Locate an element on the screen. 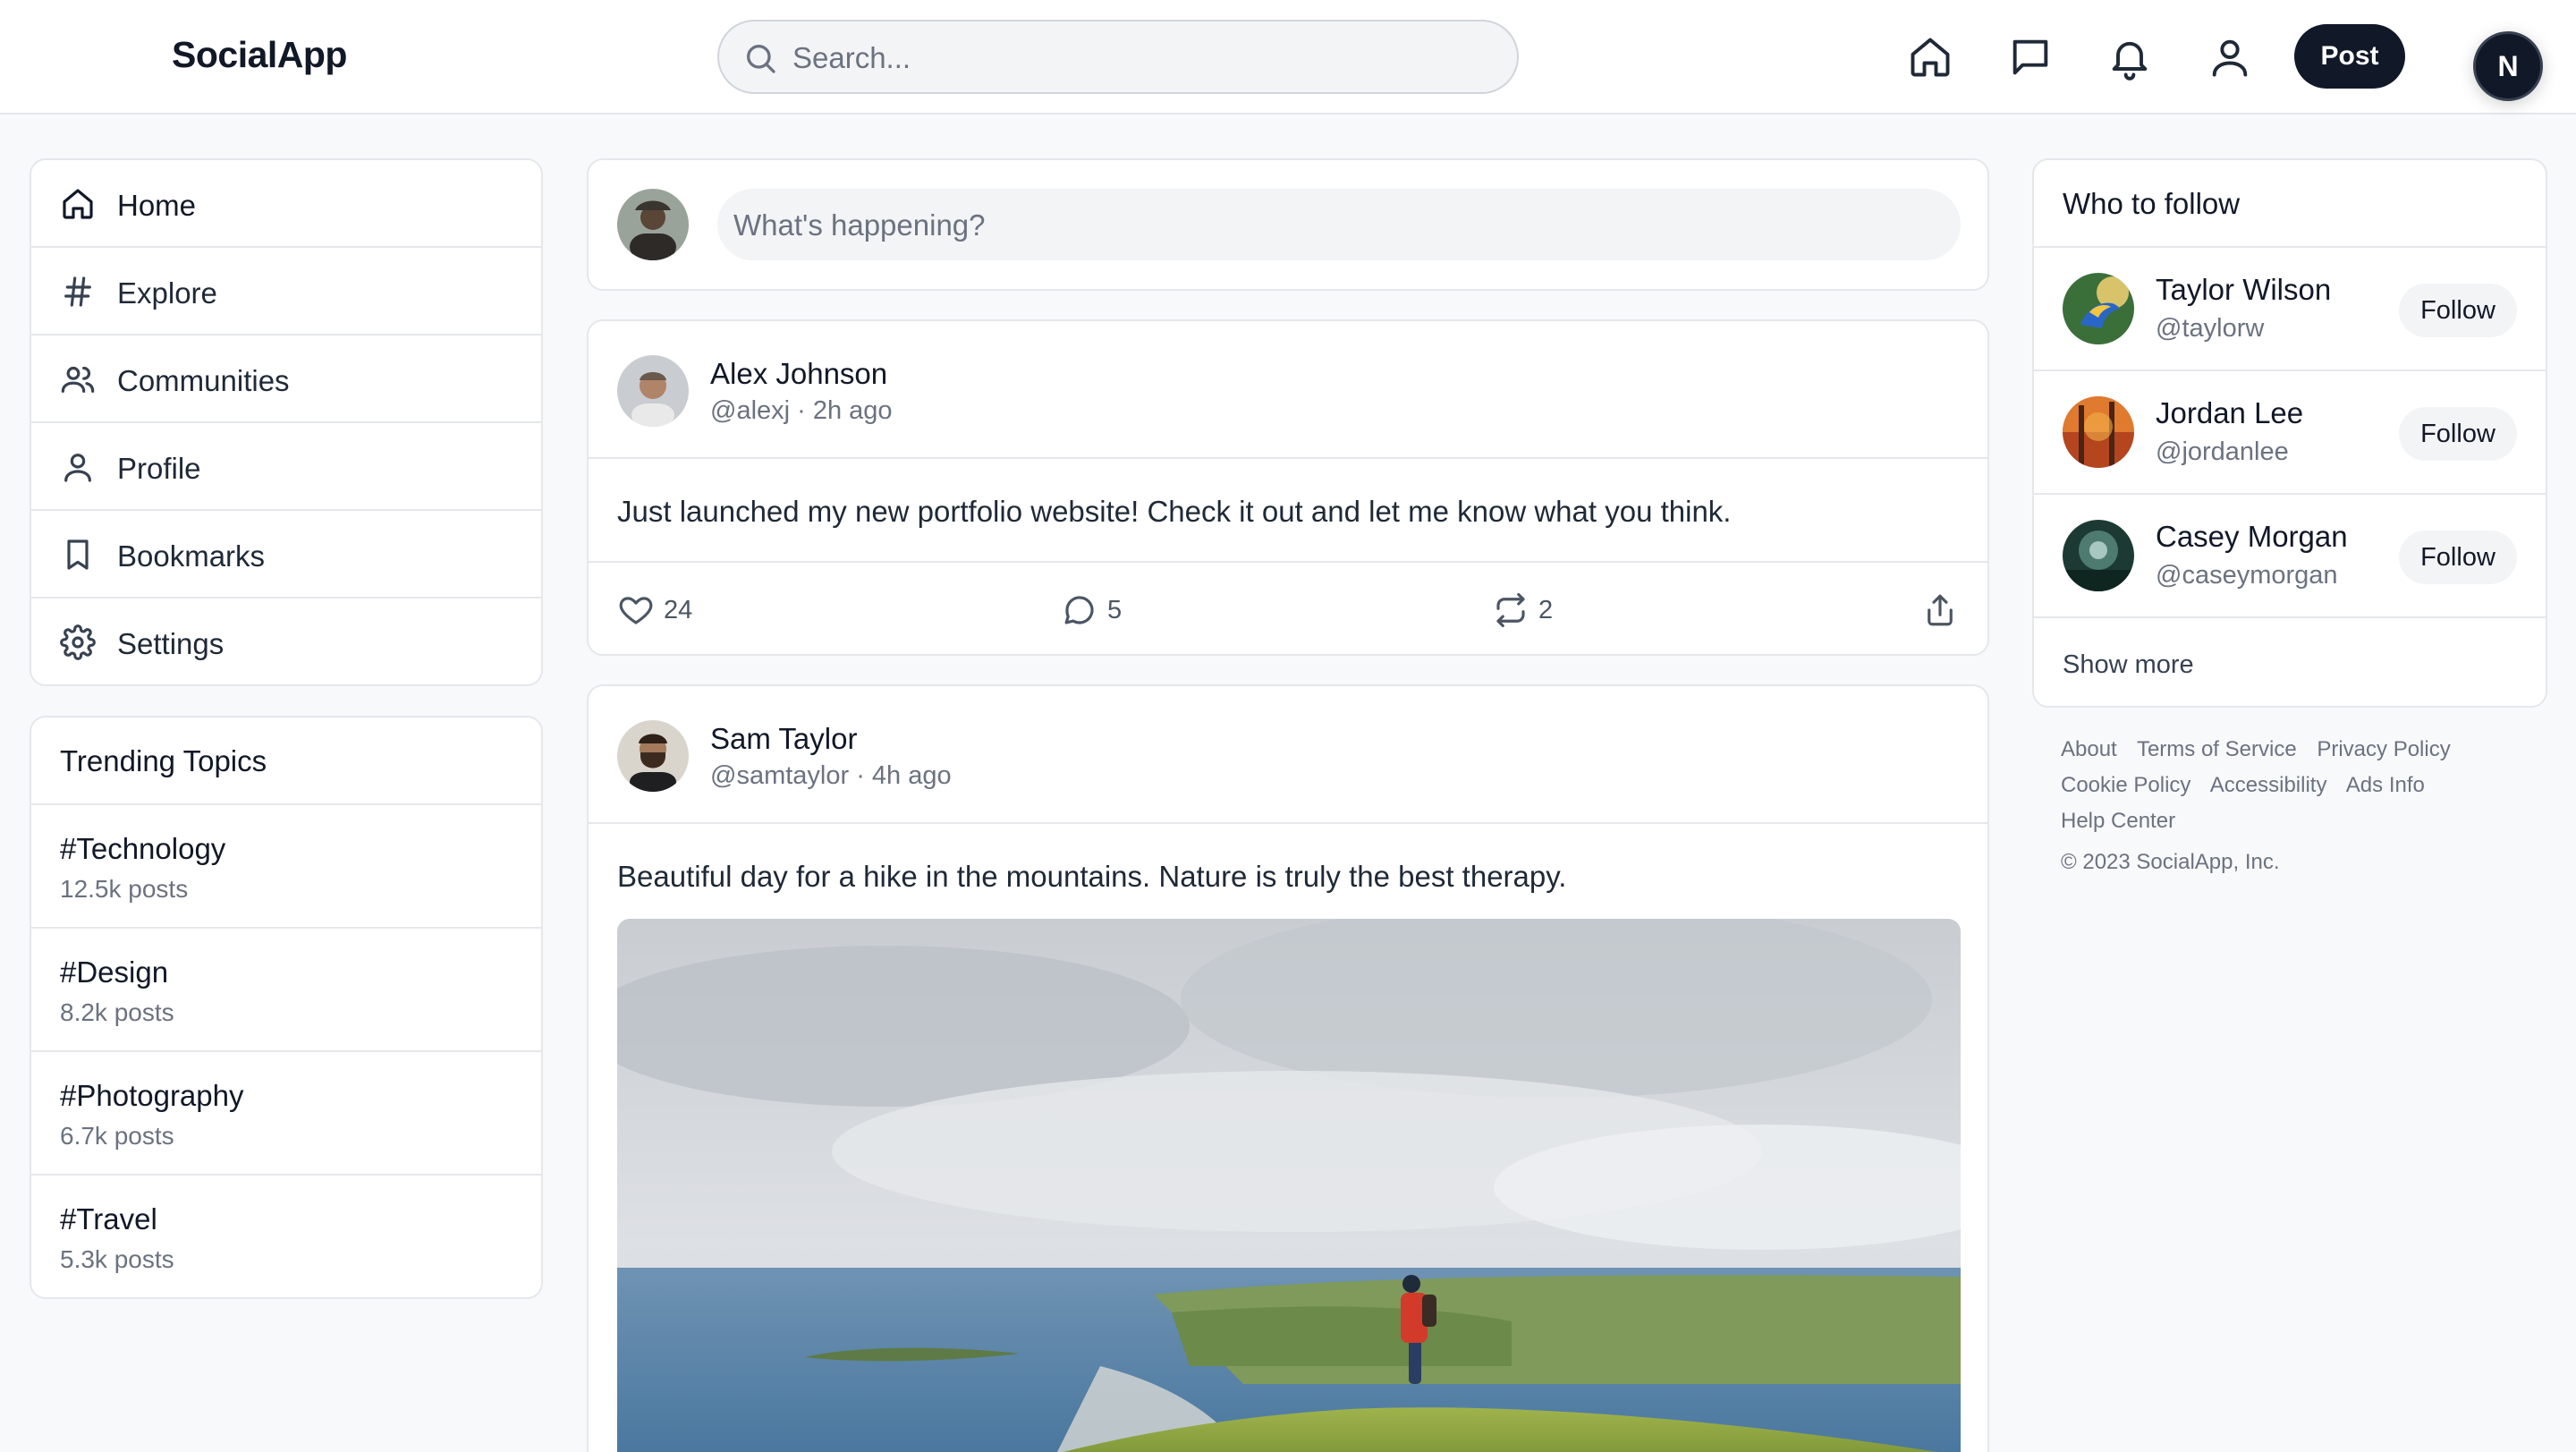 This screenshot has height=1452, width=2576. app-logo: SocialApp is located at coordinates (259, 55).